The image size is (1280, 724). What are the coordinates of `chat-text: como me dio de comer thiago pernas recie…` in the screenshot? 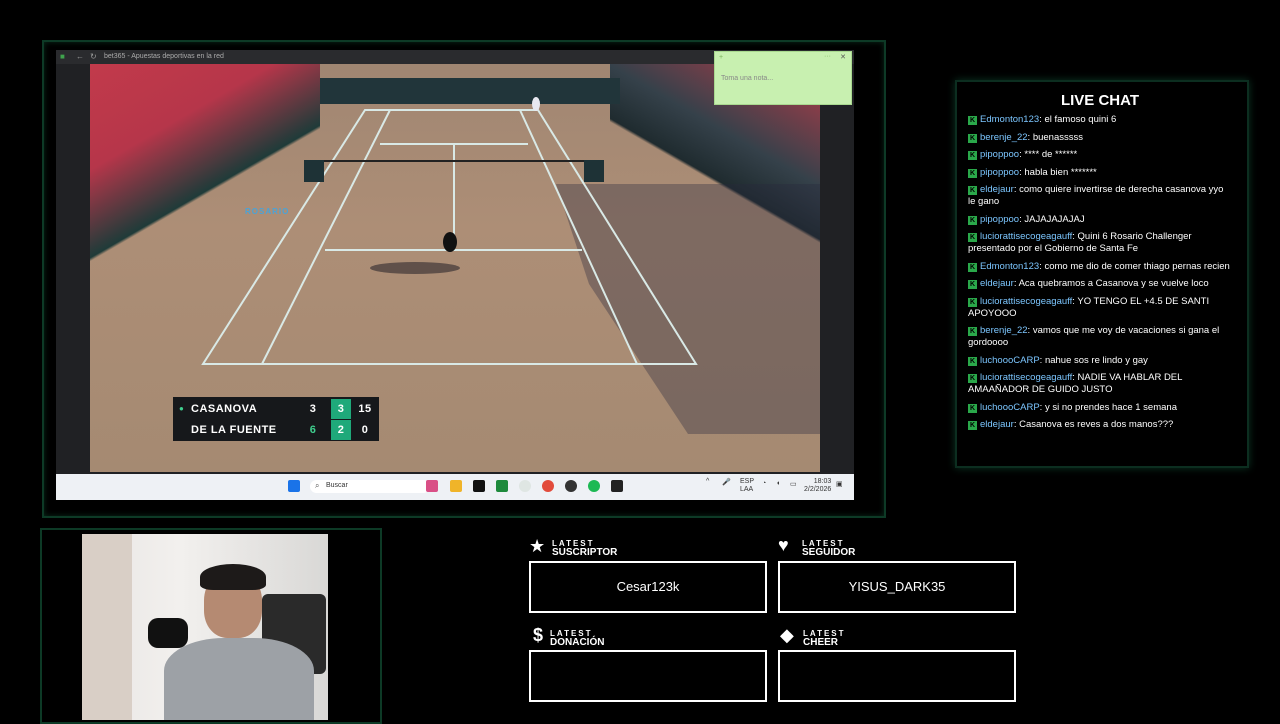 It's located at (1137, 266).